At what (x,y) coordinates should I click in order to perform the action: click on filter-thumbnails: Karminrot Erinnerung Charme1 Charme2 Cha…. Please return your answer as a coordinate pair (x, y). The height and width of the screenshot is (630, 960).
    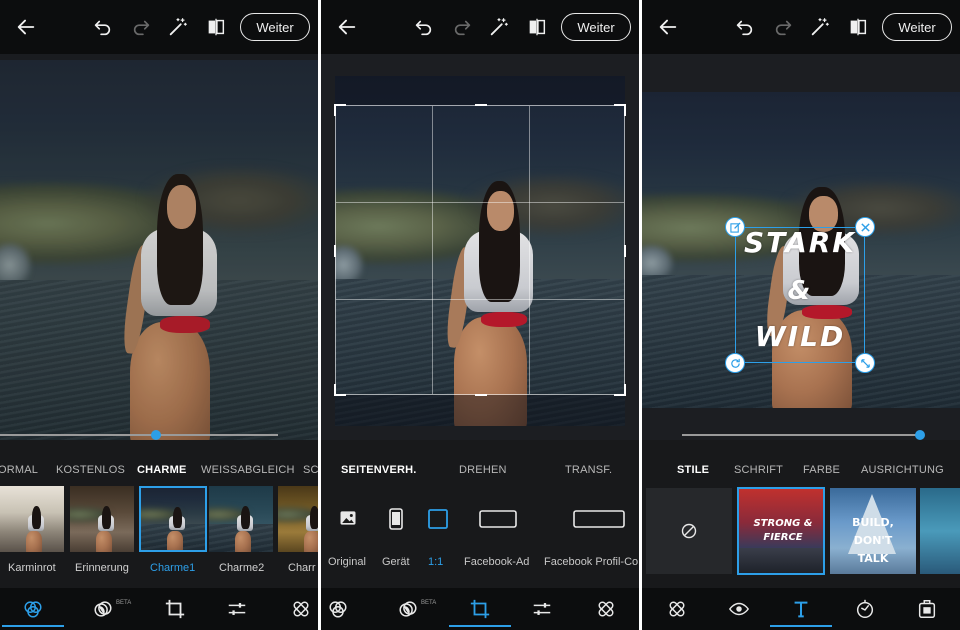
    Looking at the image, I should click on (159, 532).